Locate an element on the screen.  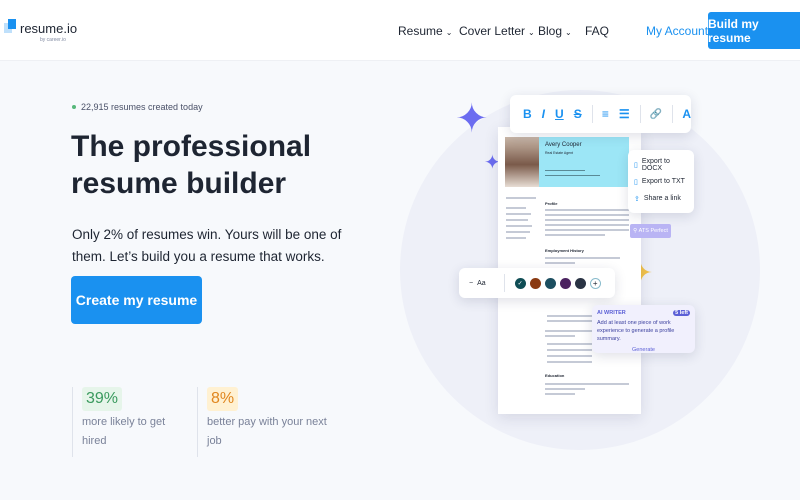
underline-icon: U is located at coordinates (559, 114).